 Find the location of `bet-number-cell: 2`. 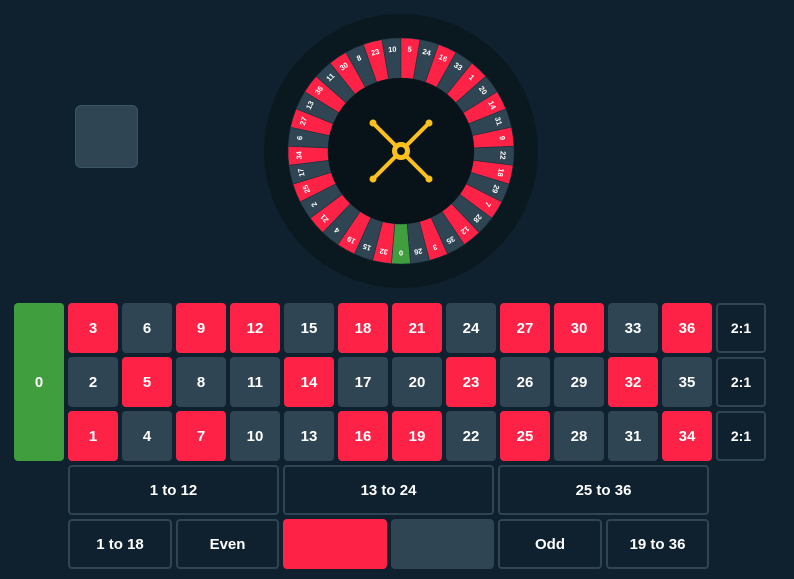

bet-number-cell: 2 is located at coordinates (93, 382).